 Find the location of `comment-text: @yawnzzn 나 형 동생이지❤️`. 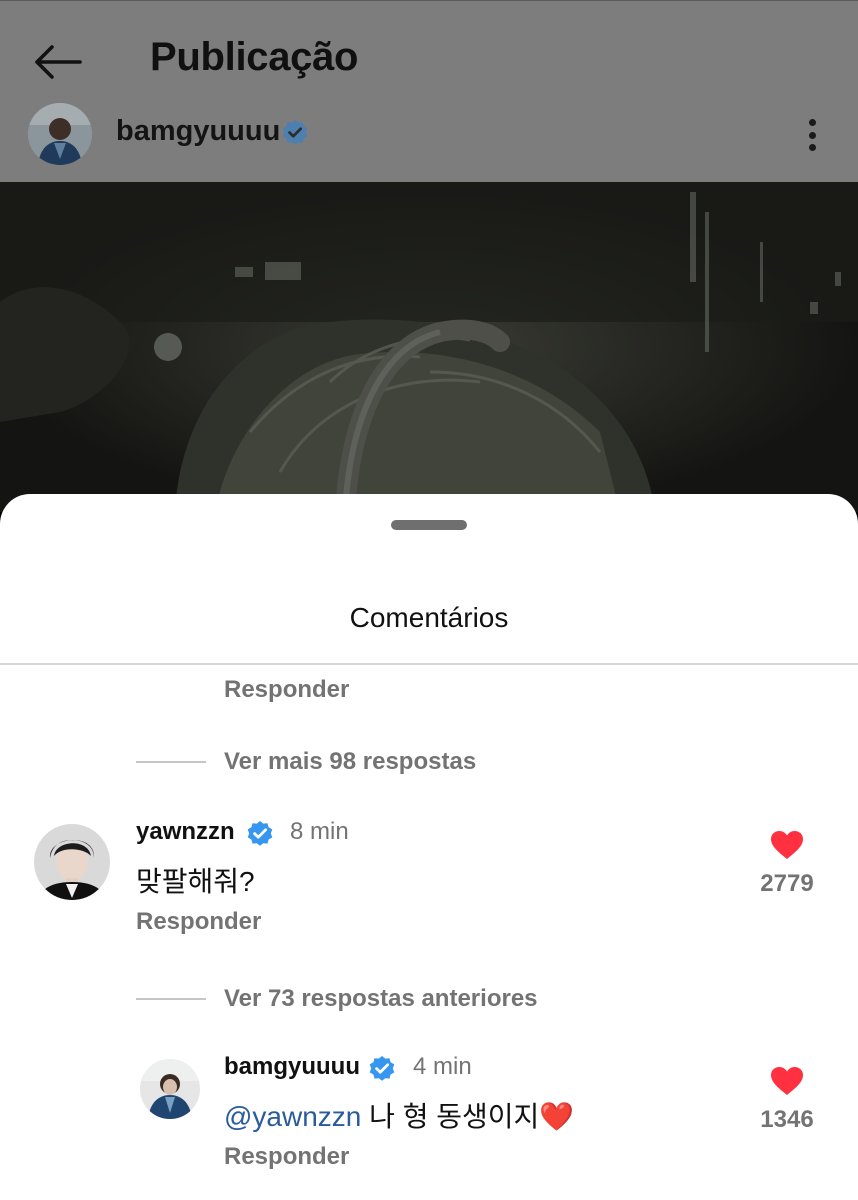

comment-text: @yawnzzn 나 형 동생이지❤️ is located at coordinates (399, 1115).